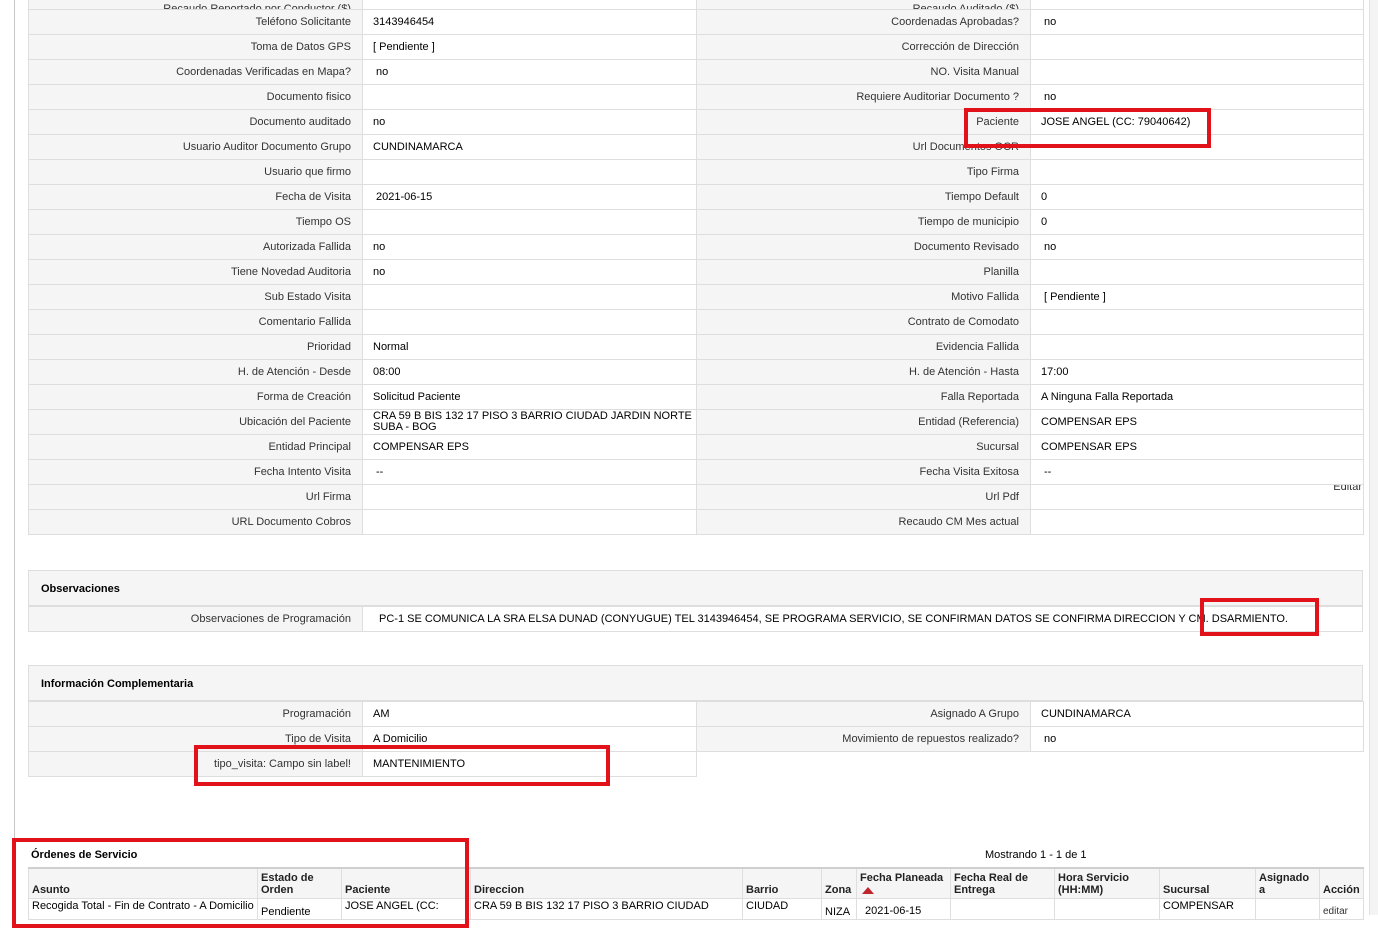  I want to click on order-asignado, so click(1287, 909).